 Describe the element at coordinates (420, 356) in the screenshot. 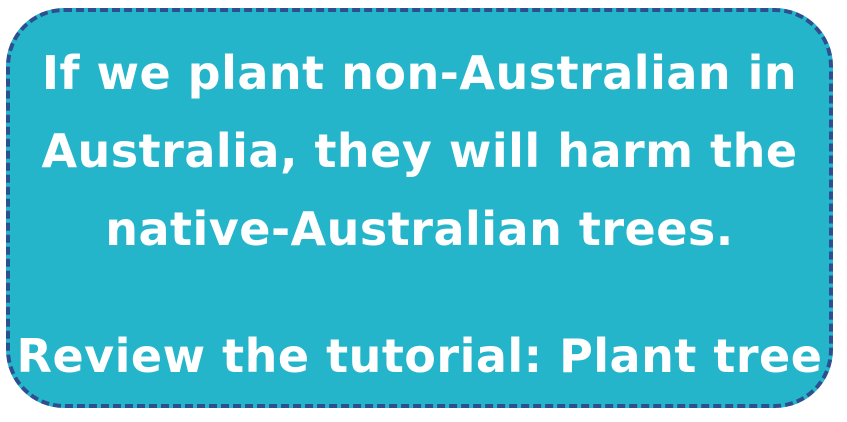

I see `review-tutorial-link: Review the tutorial: Plant tree` at that location.